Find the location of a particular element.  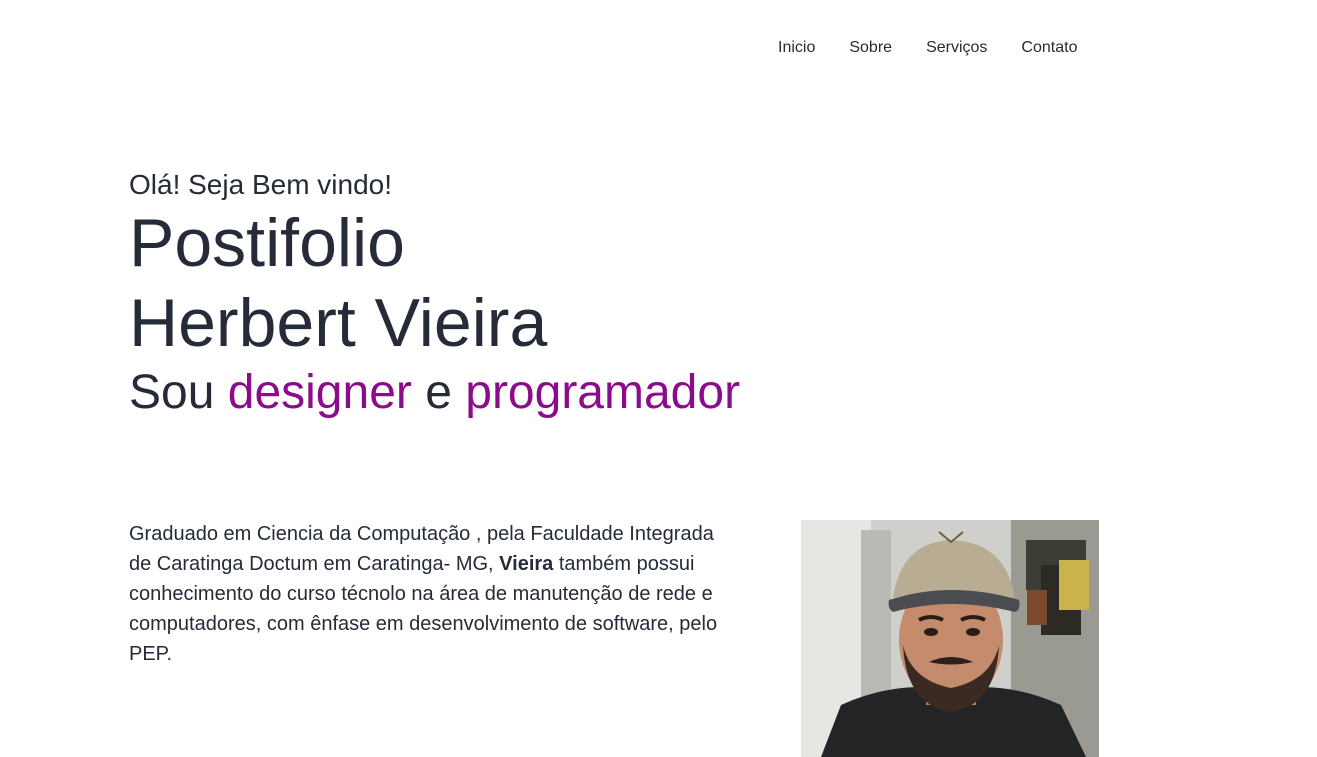

nav-link-servicos: Serviços is located at coordinates (956, 48).